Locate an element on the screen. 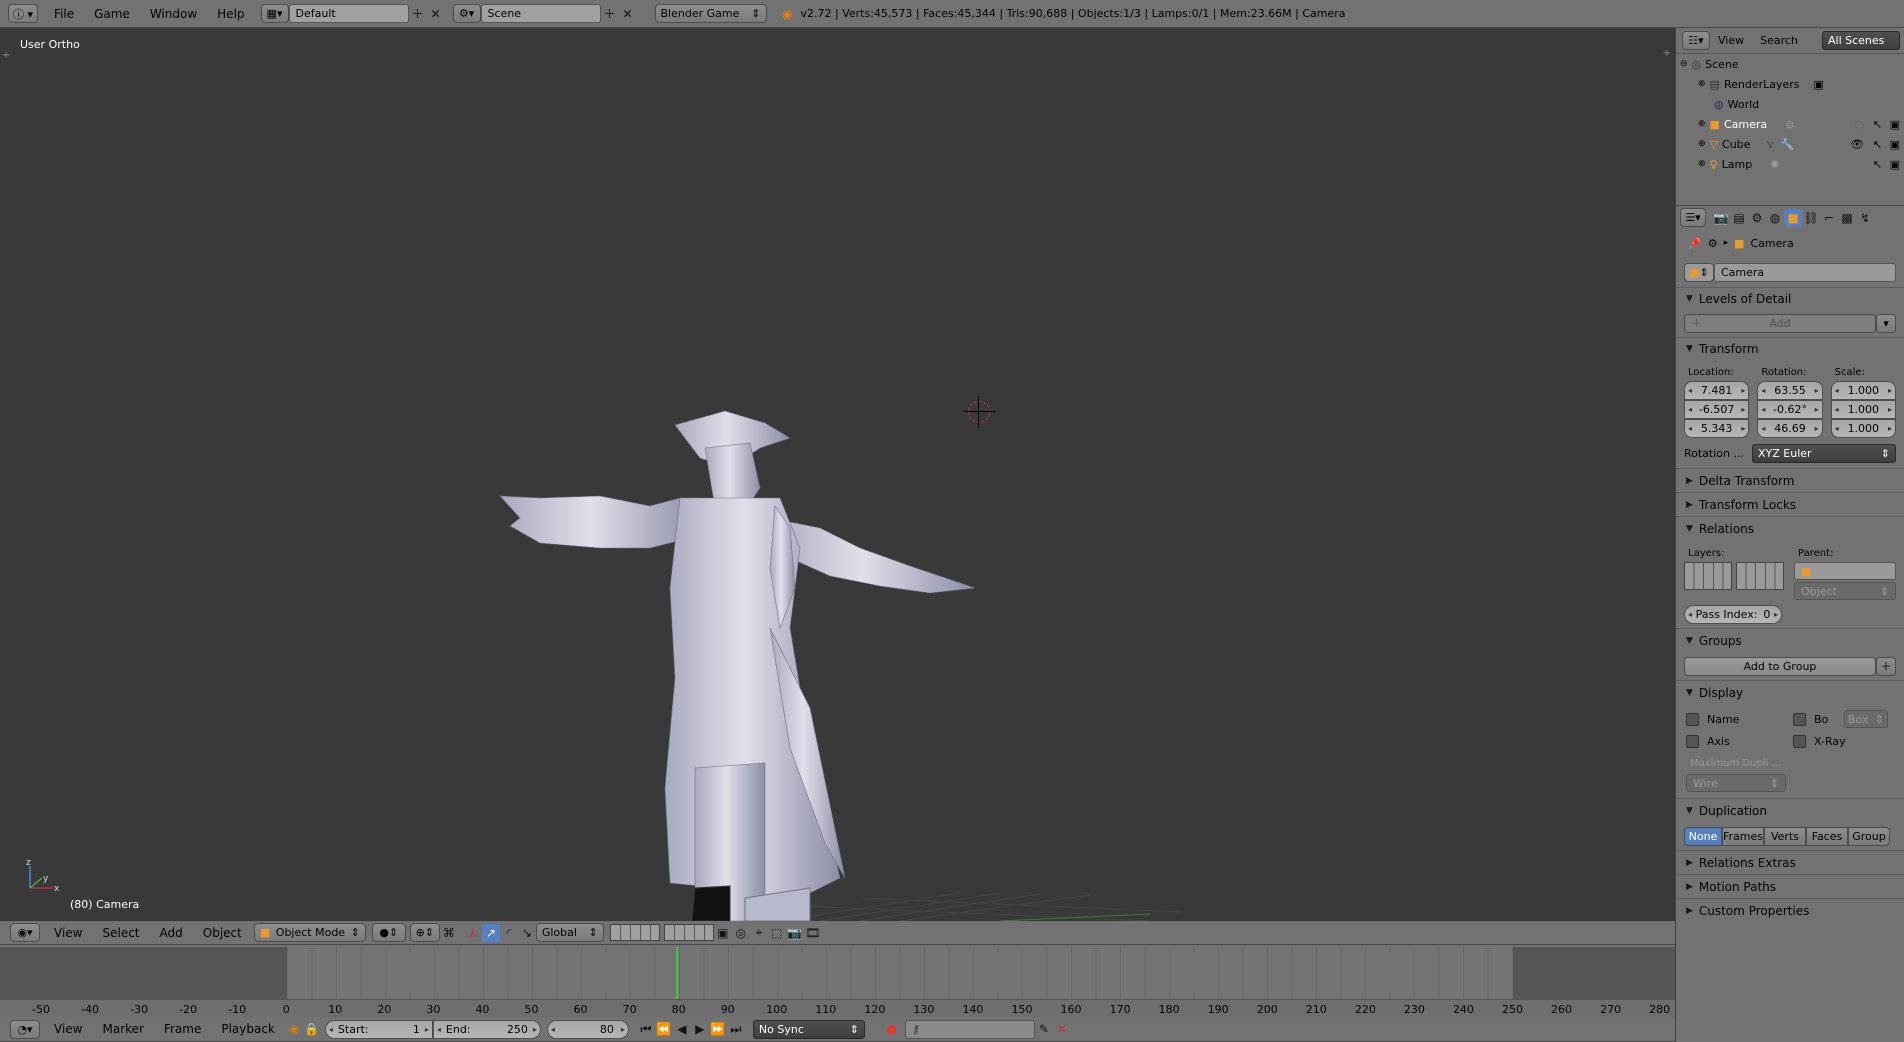 The height and width of the screenshot is (1042, 1904). display-panel-header: ▼ Display is located at coordinates (1790, 692).